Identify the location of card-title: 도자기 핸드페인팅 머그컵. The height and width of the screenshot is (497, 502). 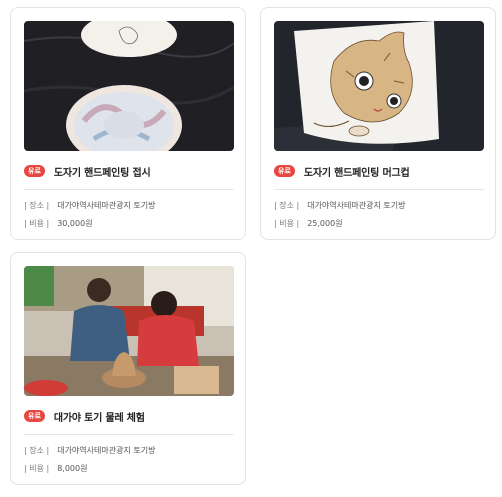
(357, 171).